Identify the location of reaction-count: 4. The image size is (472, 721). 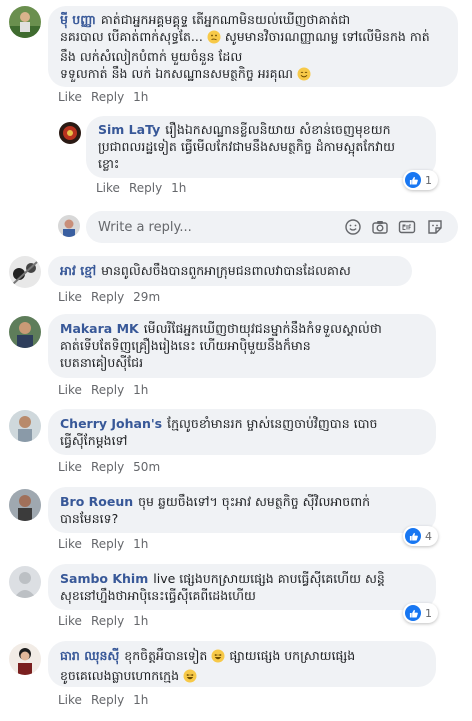
(428, 536).